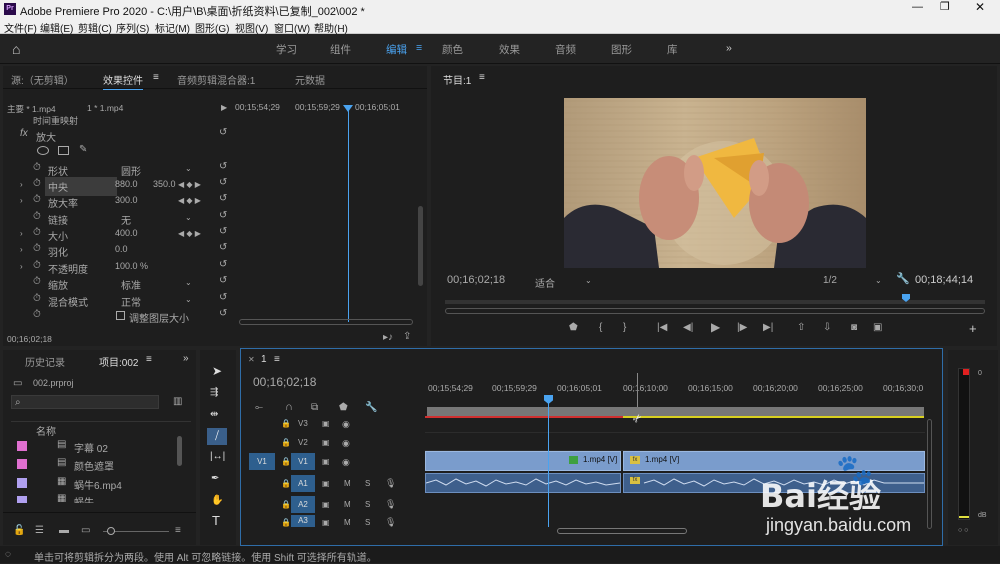  What do you see at coordinates (131, 284) in the screenshot?
I see `scaling-dropdown: 标准` at bounding box center [131, 284].